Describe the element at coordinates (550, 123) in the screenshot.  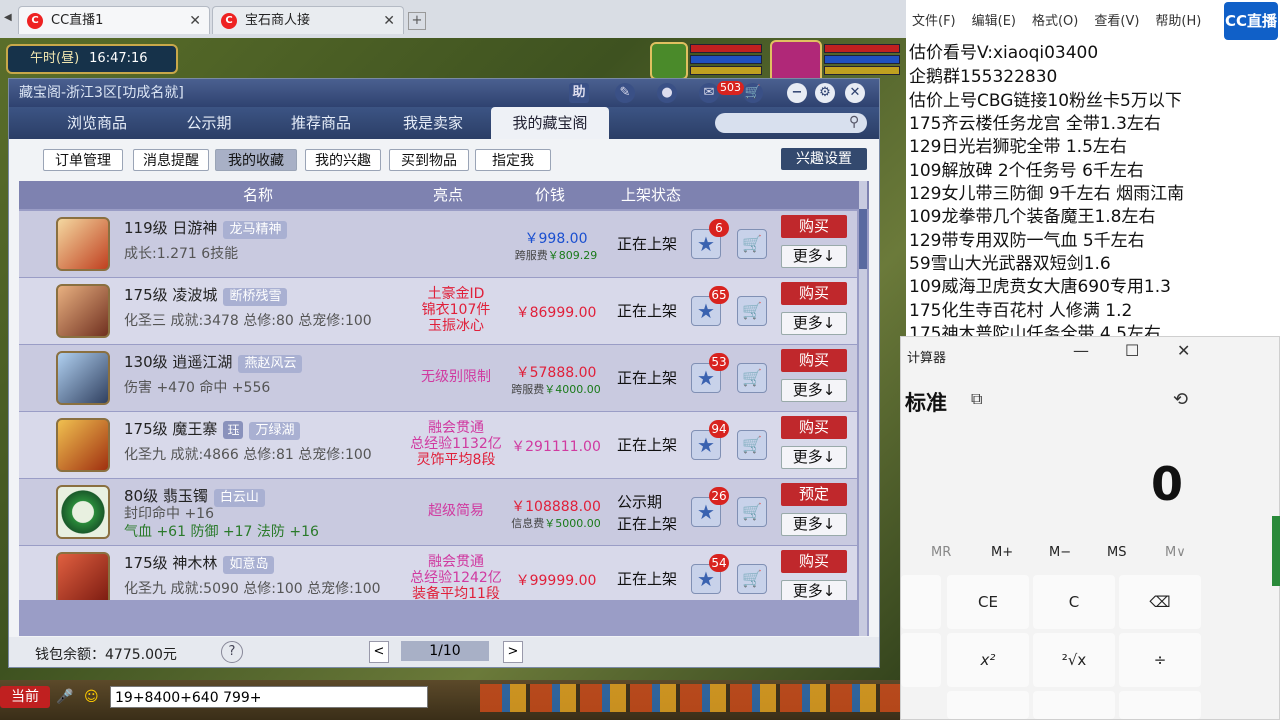
I see `tab-my-cbg: 我的藏宝阁` at that location.